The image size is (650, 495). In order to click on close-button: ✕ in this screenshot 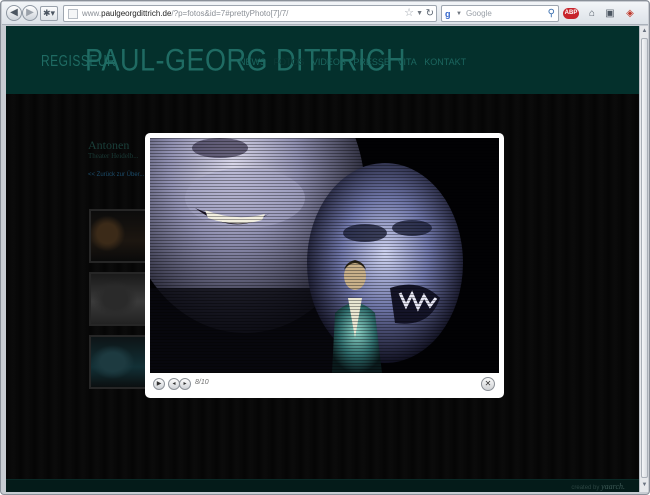, I will do `click(488, 384)`.